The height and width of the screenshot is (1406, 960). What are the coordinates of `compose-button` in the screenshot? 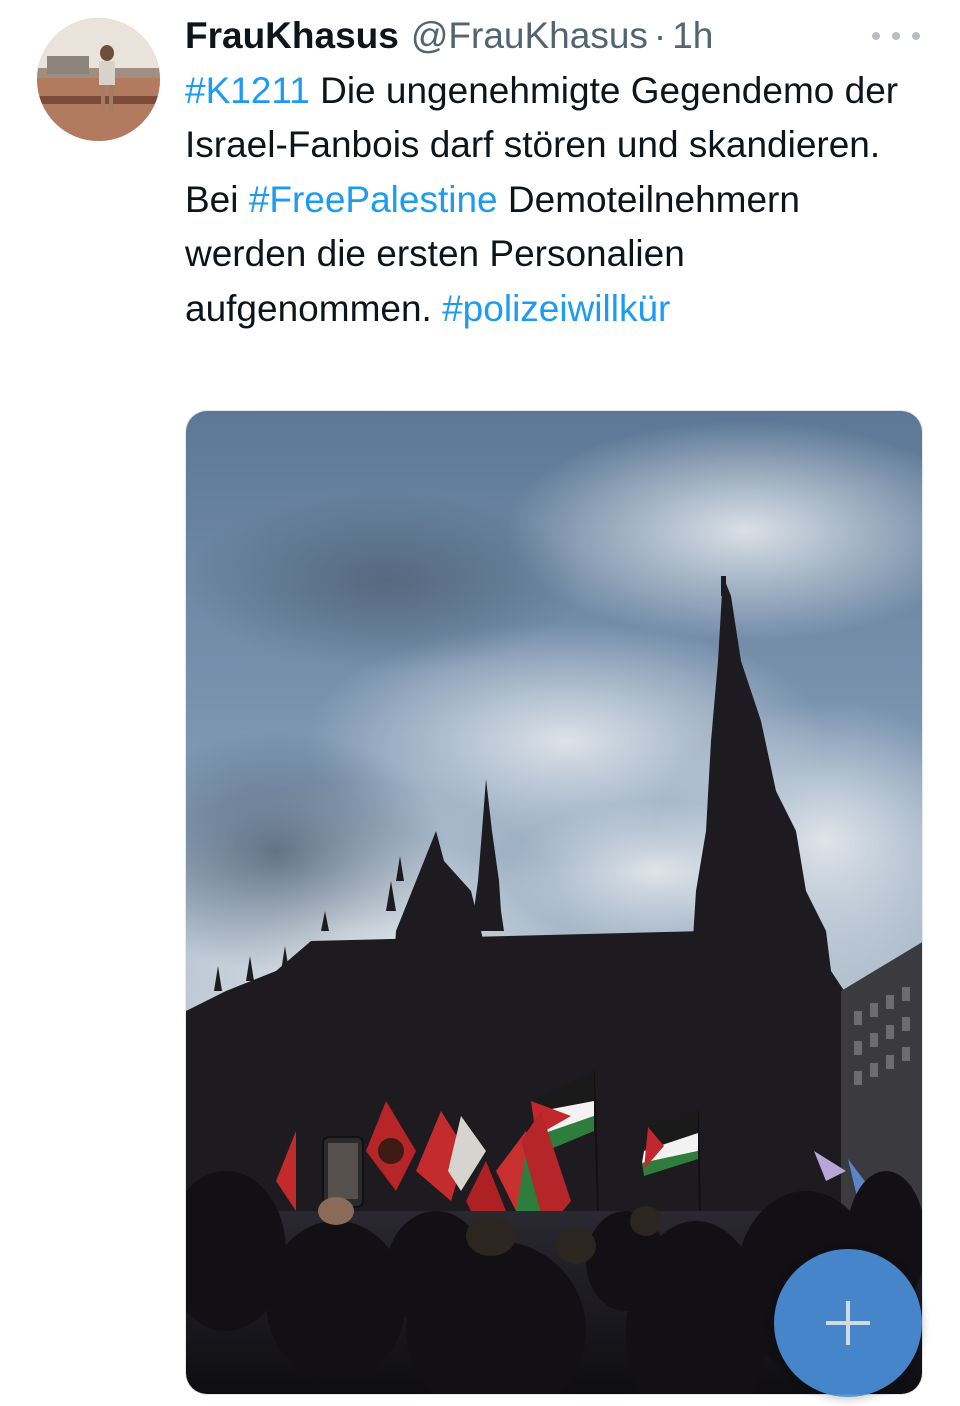 It's located at (848, 1323).